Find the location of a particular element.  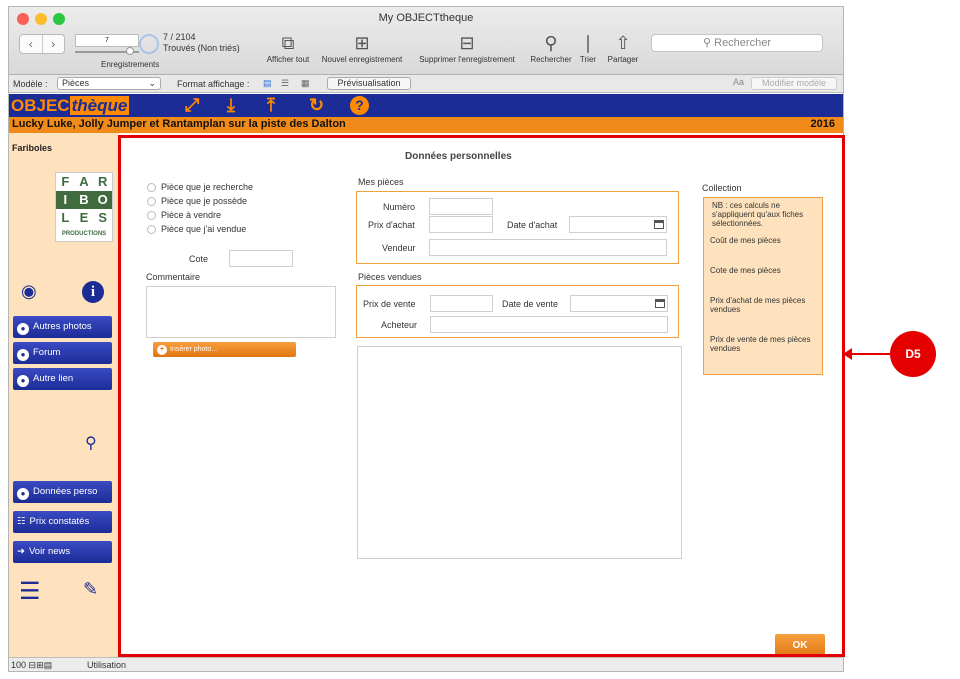

callout-arrow-head is located at coordinates (847, 354).